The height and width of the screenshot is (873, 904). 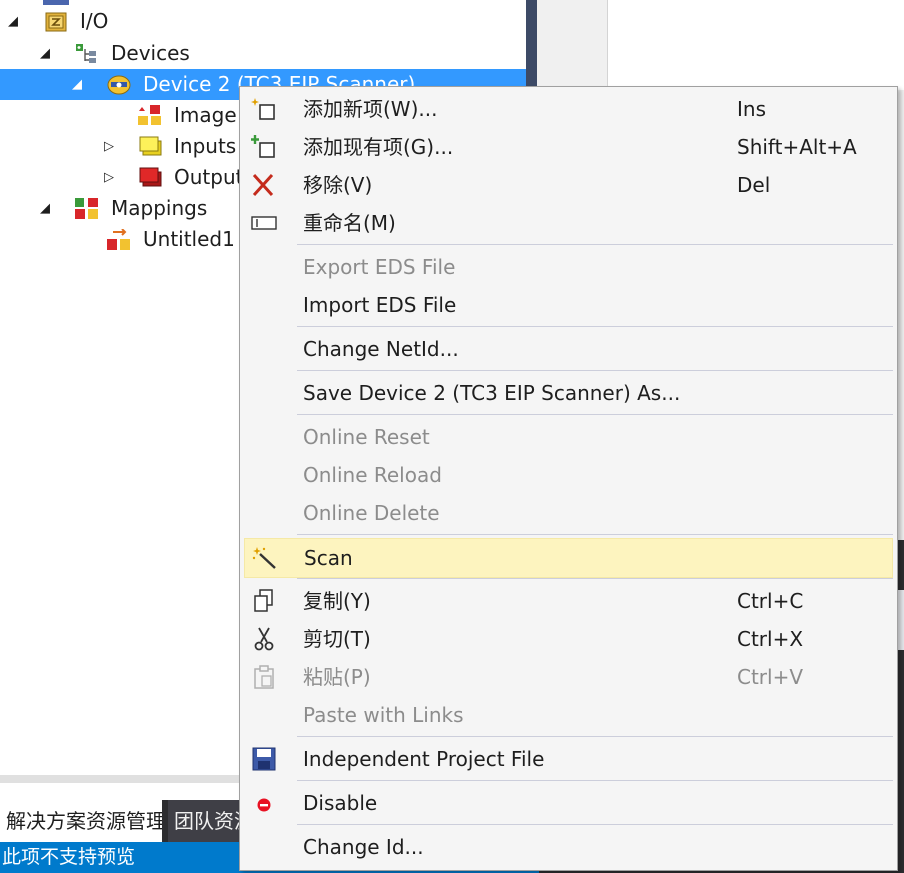 I want to click on copy-icon, so click(x=264, y=601).